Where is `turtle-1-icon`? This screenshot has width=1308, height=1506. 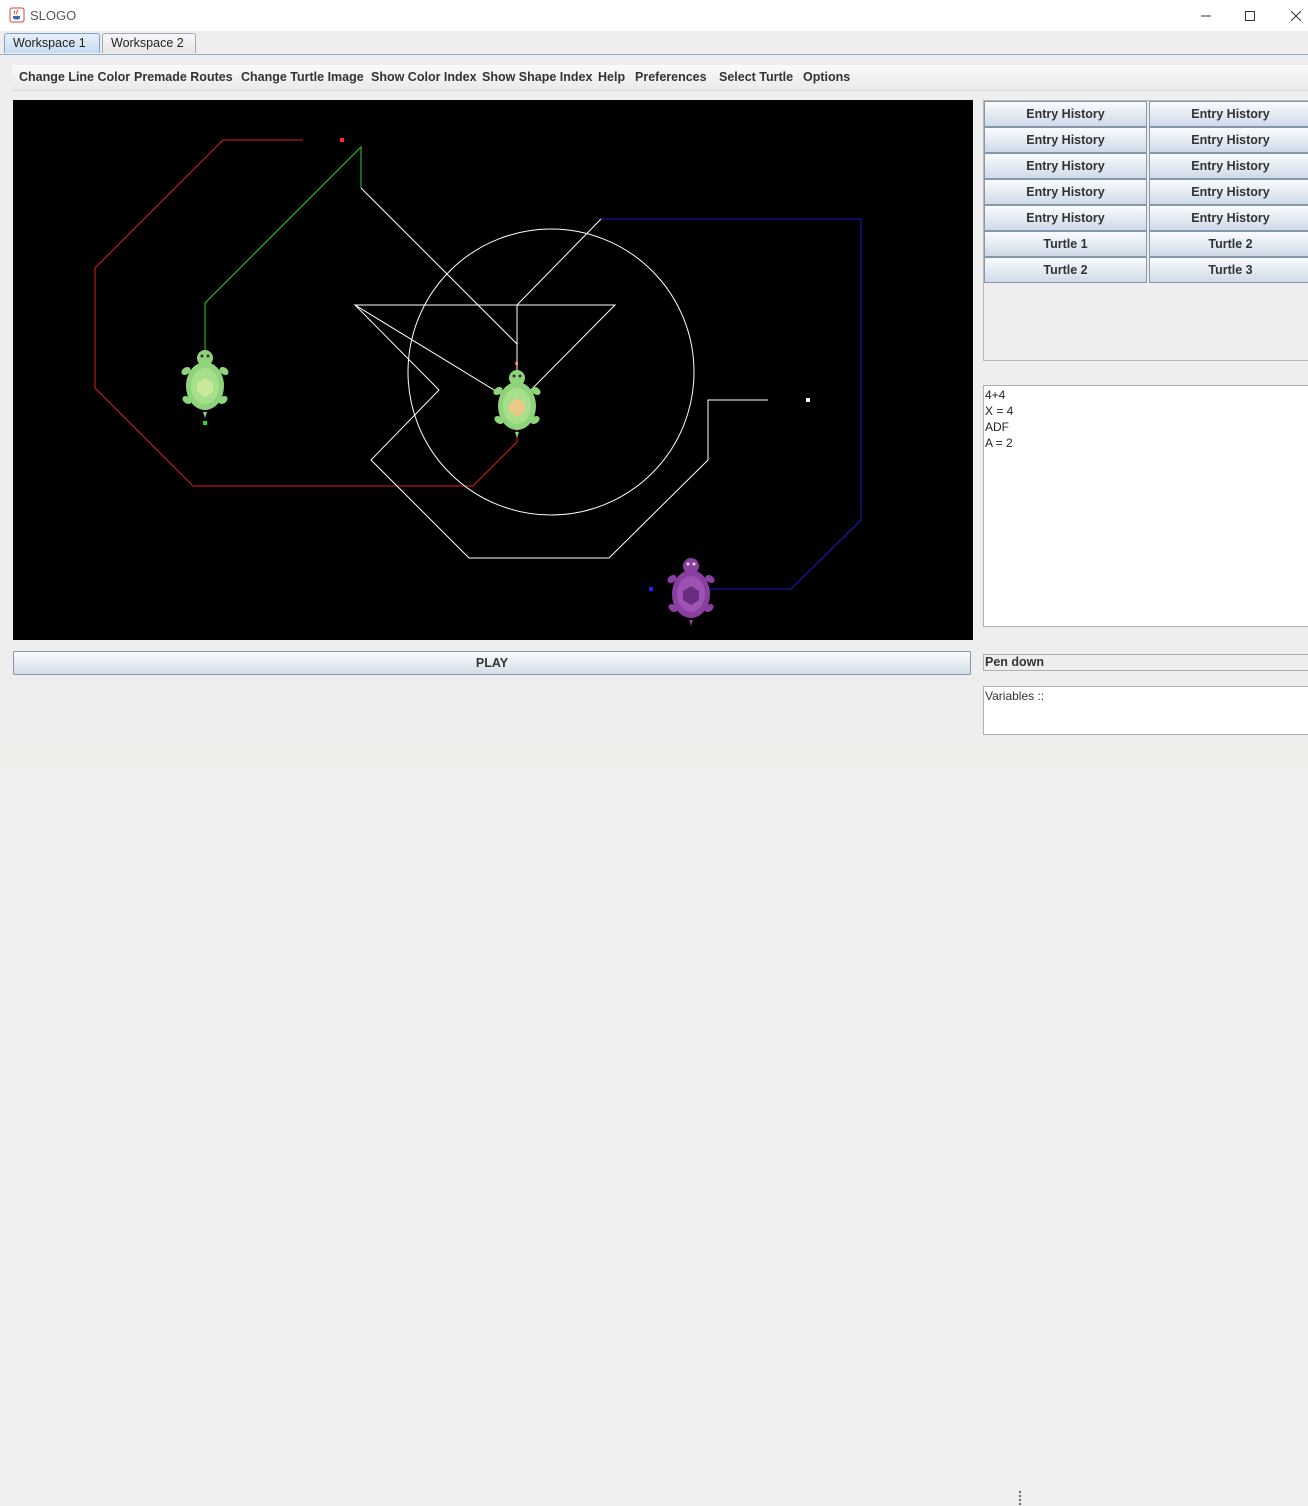 turtle-1-icon is located at coordinates (205, 384).